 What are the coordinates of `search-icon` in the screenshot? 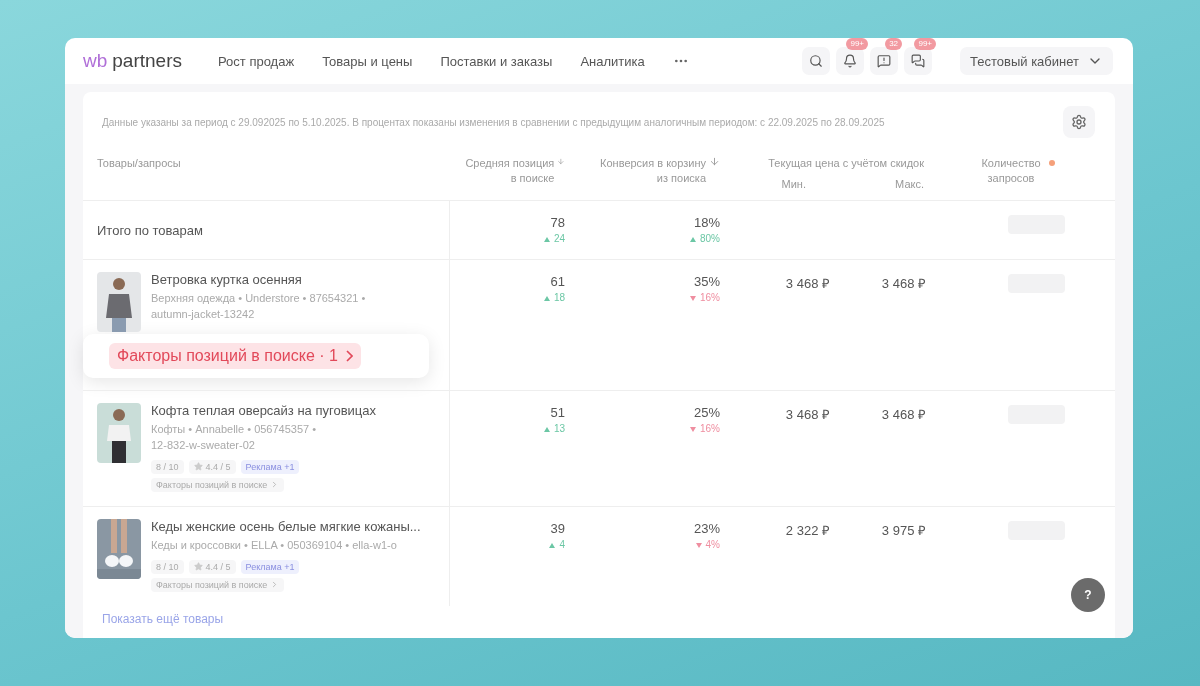 It's located at (816, 61).